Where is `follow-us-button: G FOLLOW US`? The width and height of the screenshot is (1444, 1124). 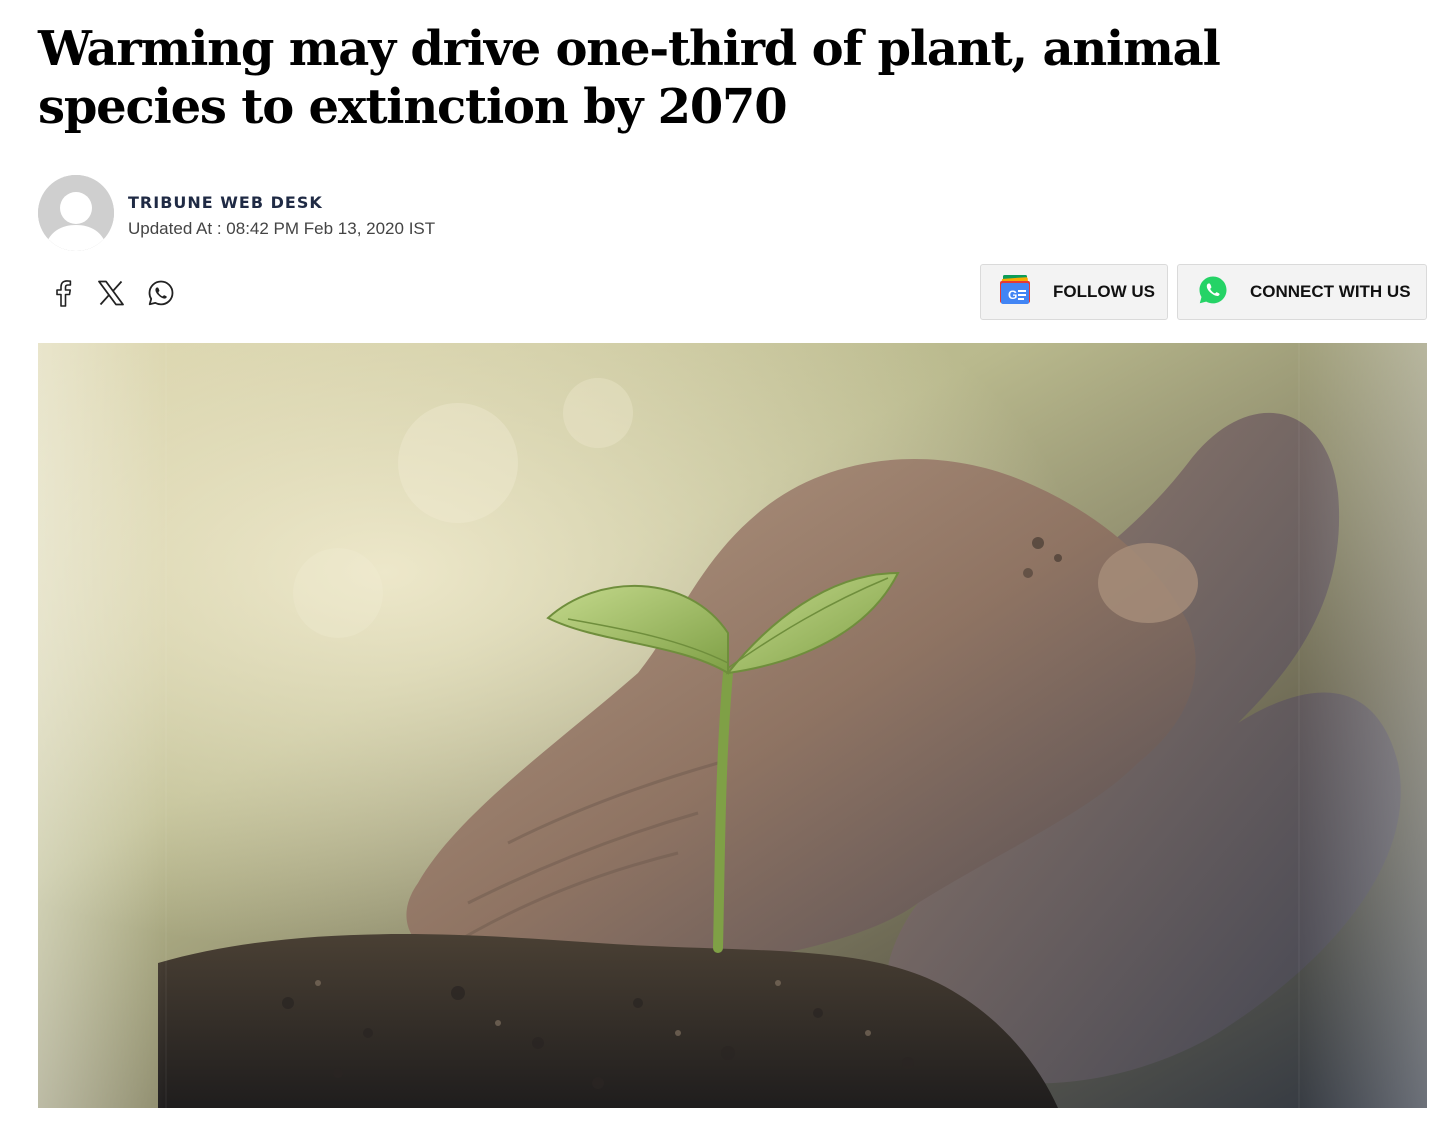 follow-us-button: G FOLLOW US is located at coordinates (1074, 292).